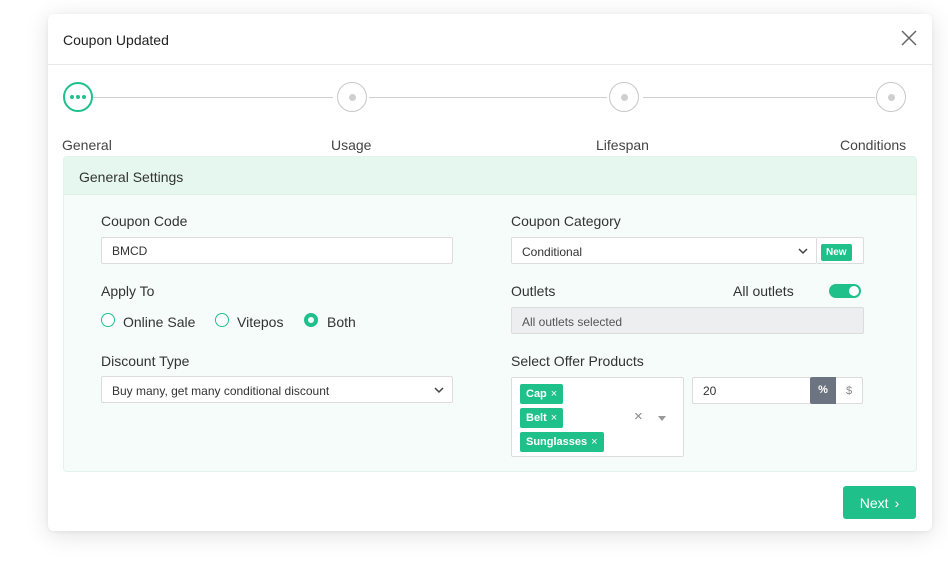 The width and height of the screenshot is (948, 579). I want to click on more-dots-icon, so click(78, 97).